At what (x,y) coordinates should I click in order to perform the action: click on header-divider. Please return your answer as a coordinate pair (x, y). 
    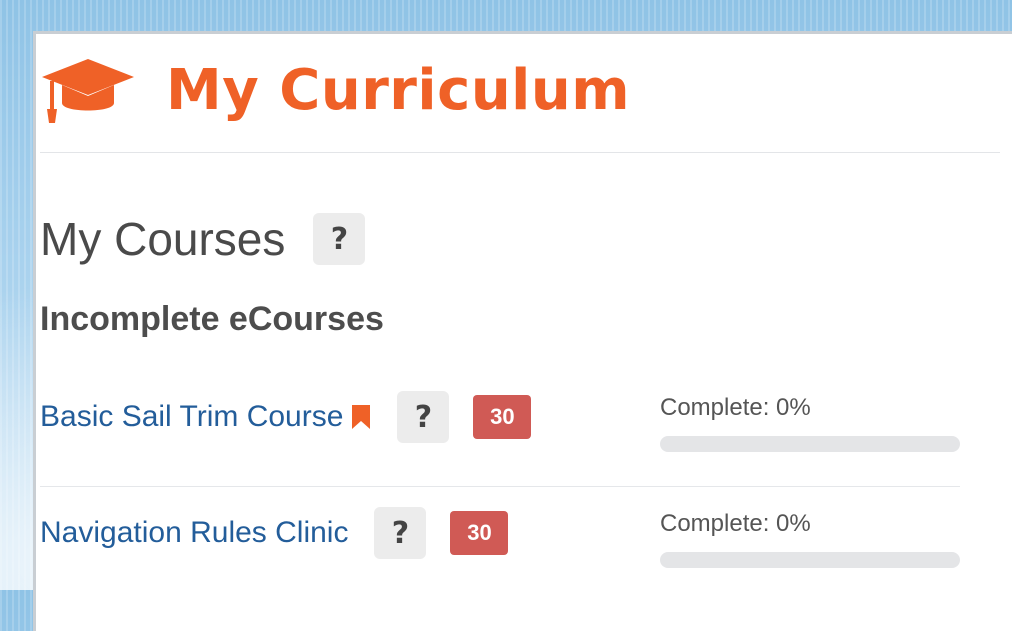
    Looking at the image, I should click on (520, 152).